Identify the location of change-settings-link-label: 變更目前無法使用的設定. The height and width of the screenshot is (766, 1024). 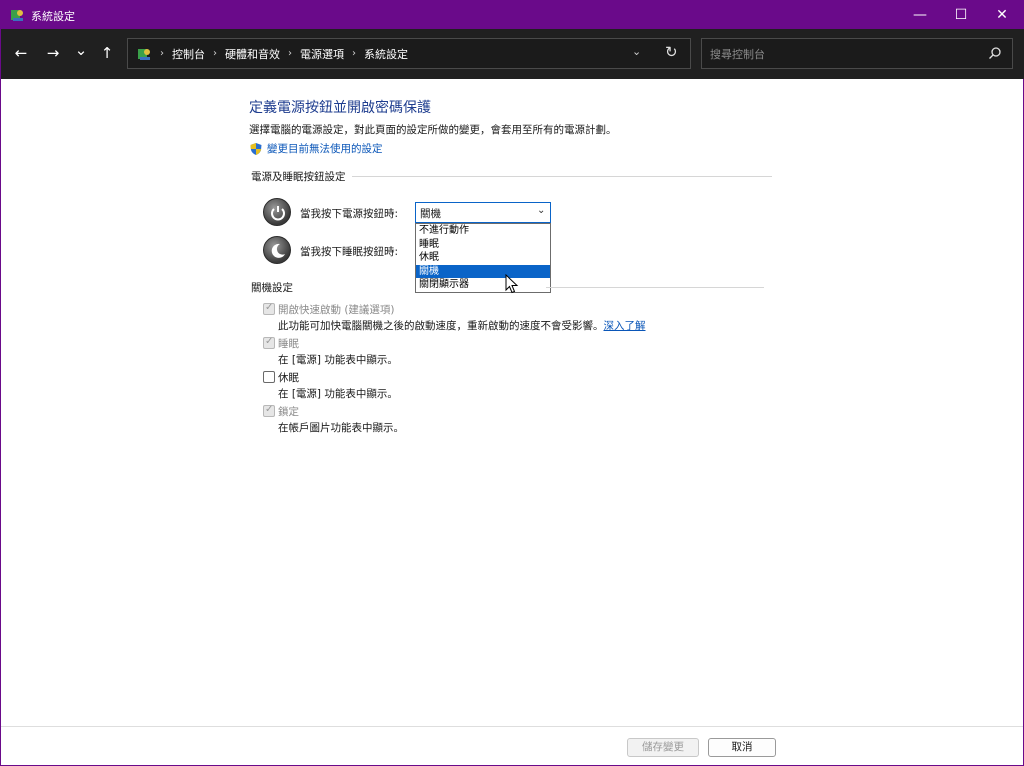
(325, 148).